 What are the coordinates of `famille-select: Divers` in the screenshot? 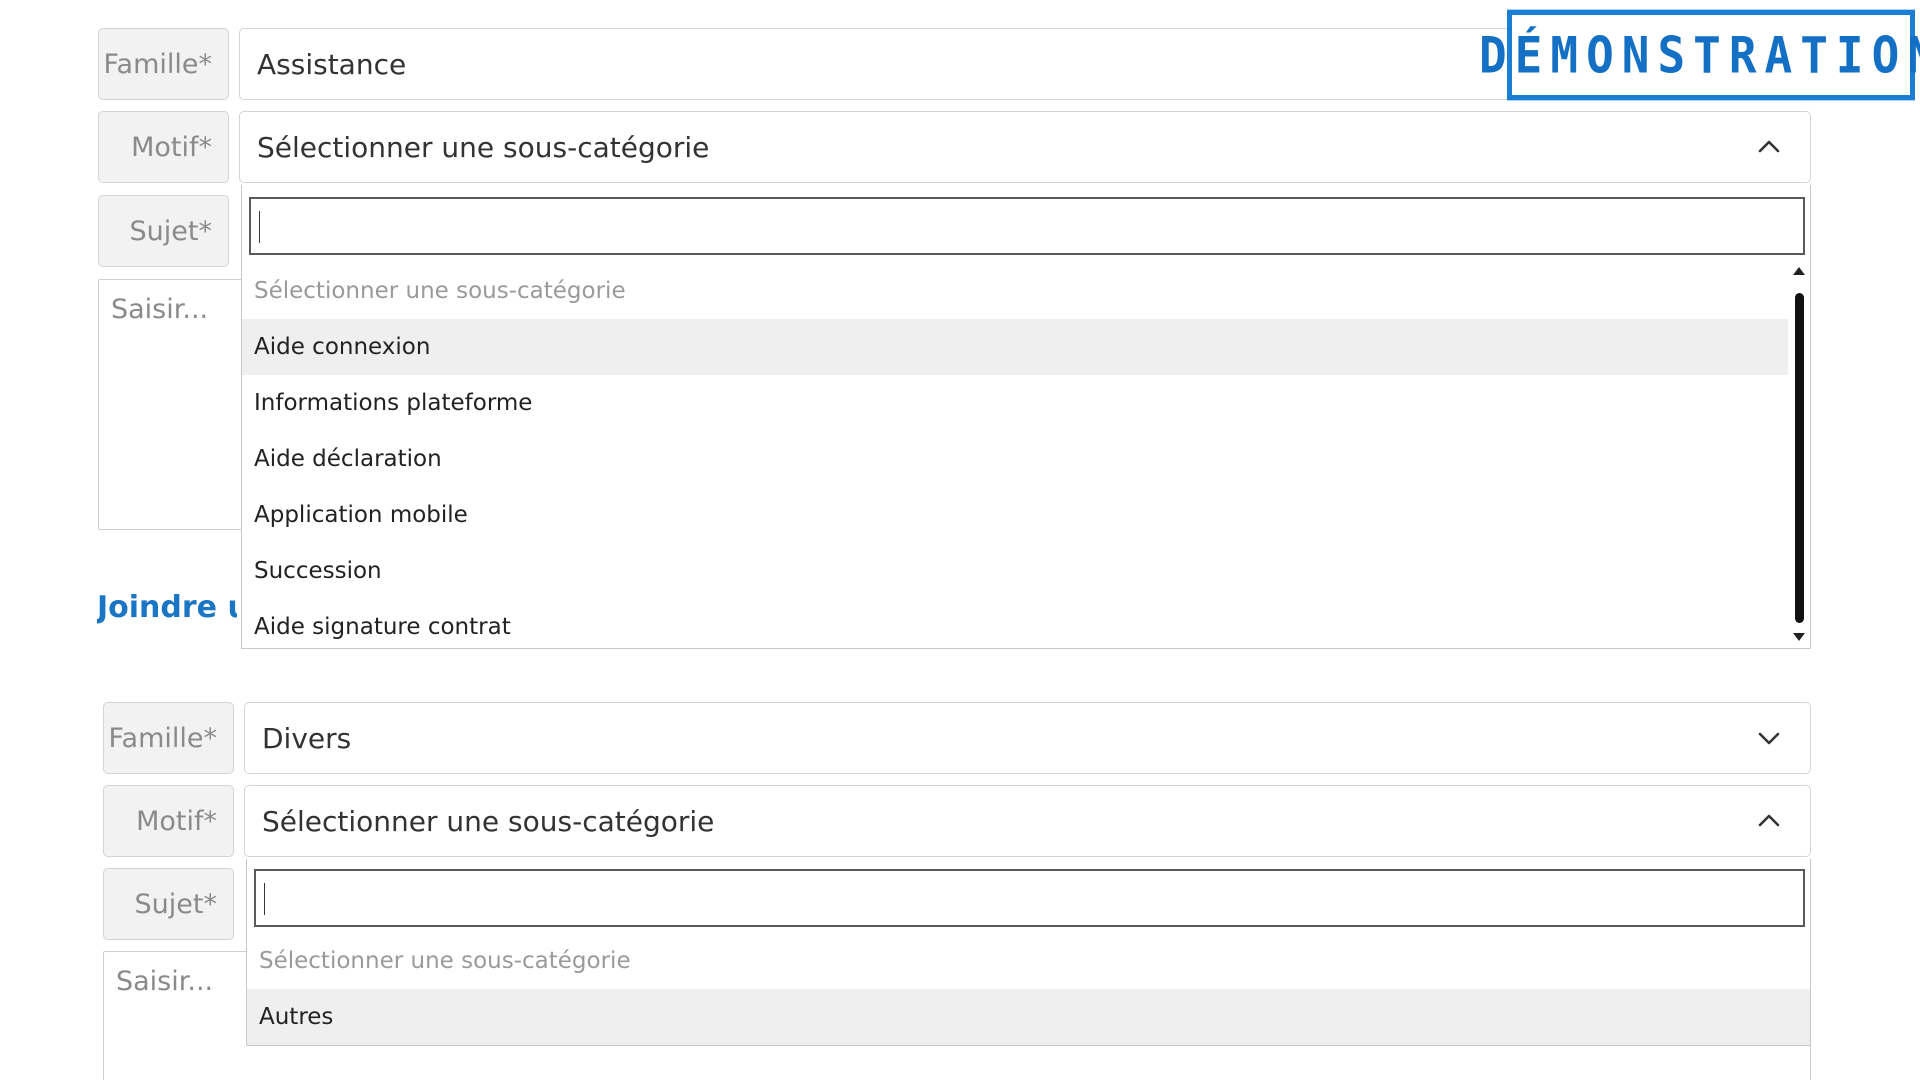 It's located at (1027, 738).